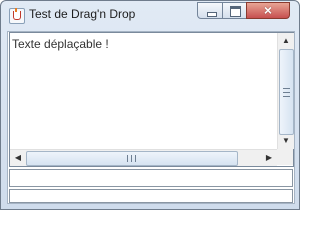  What do you see at coordinates (286, 141) in the screenshot?
I see `scroll-down-icon: ▼` at bounding box center [286, 141].